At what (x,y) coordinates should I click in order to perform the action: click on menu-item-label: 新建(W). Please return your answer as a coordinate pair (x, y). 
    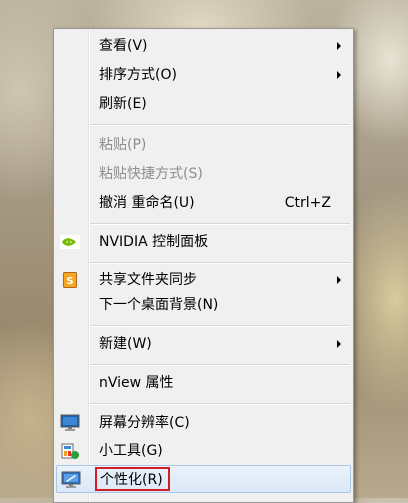
    Looking at the image, I should click on (125, 344).